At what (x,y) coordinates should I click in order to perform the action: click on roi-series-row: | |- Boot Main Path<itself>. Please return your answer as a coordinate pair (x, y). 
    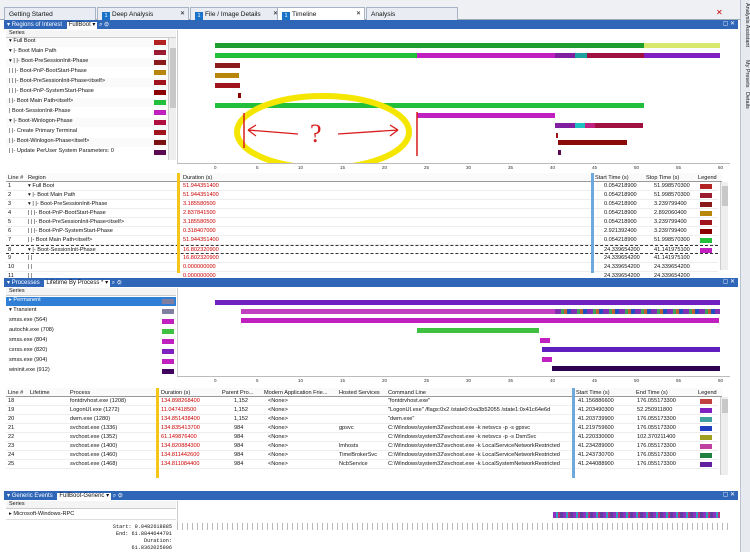
    Looking at the image, I should click on (87, 102).